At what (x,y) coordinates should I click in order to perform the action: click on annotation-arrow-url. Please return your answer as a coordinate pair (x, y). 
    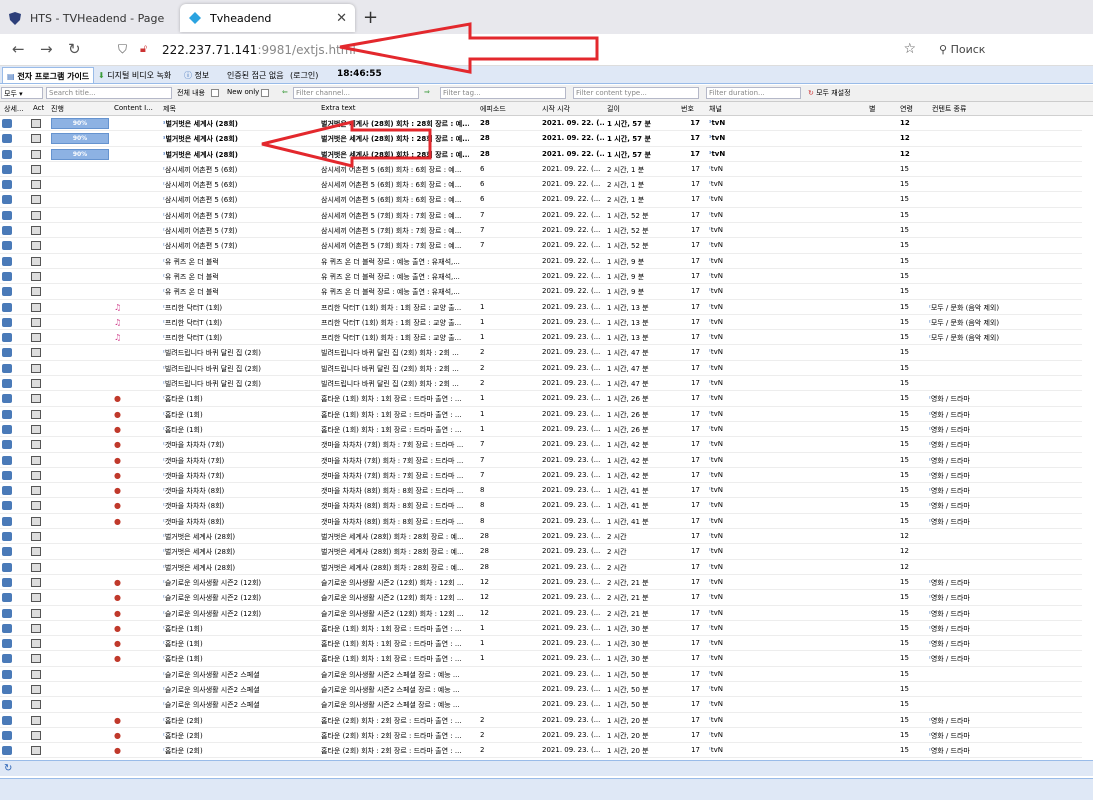
    Looking at the image, I should click on (469, 48).